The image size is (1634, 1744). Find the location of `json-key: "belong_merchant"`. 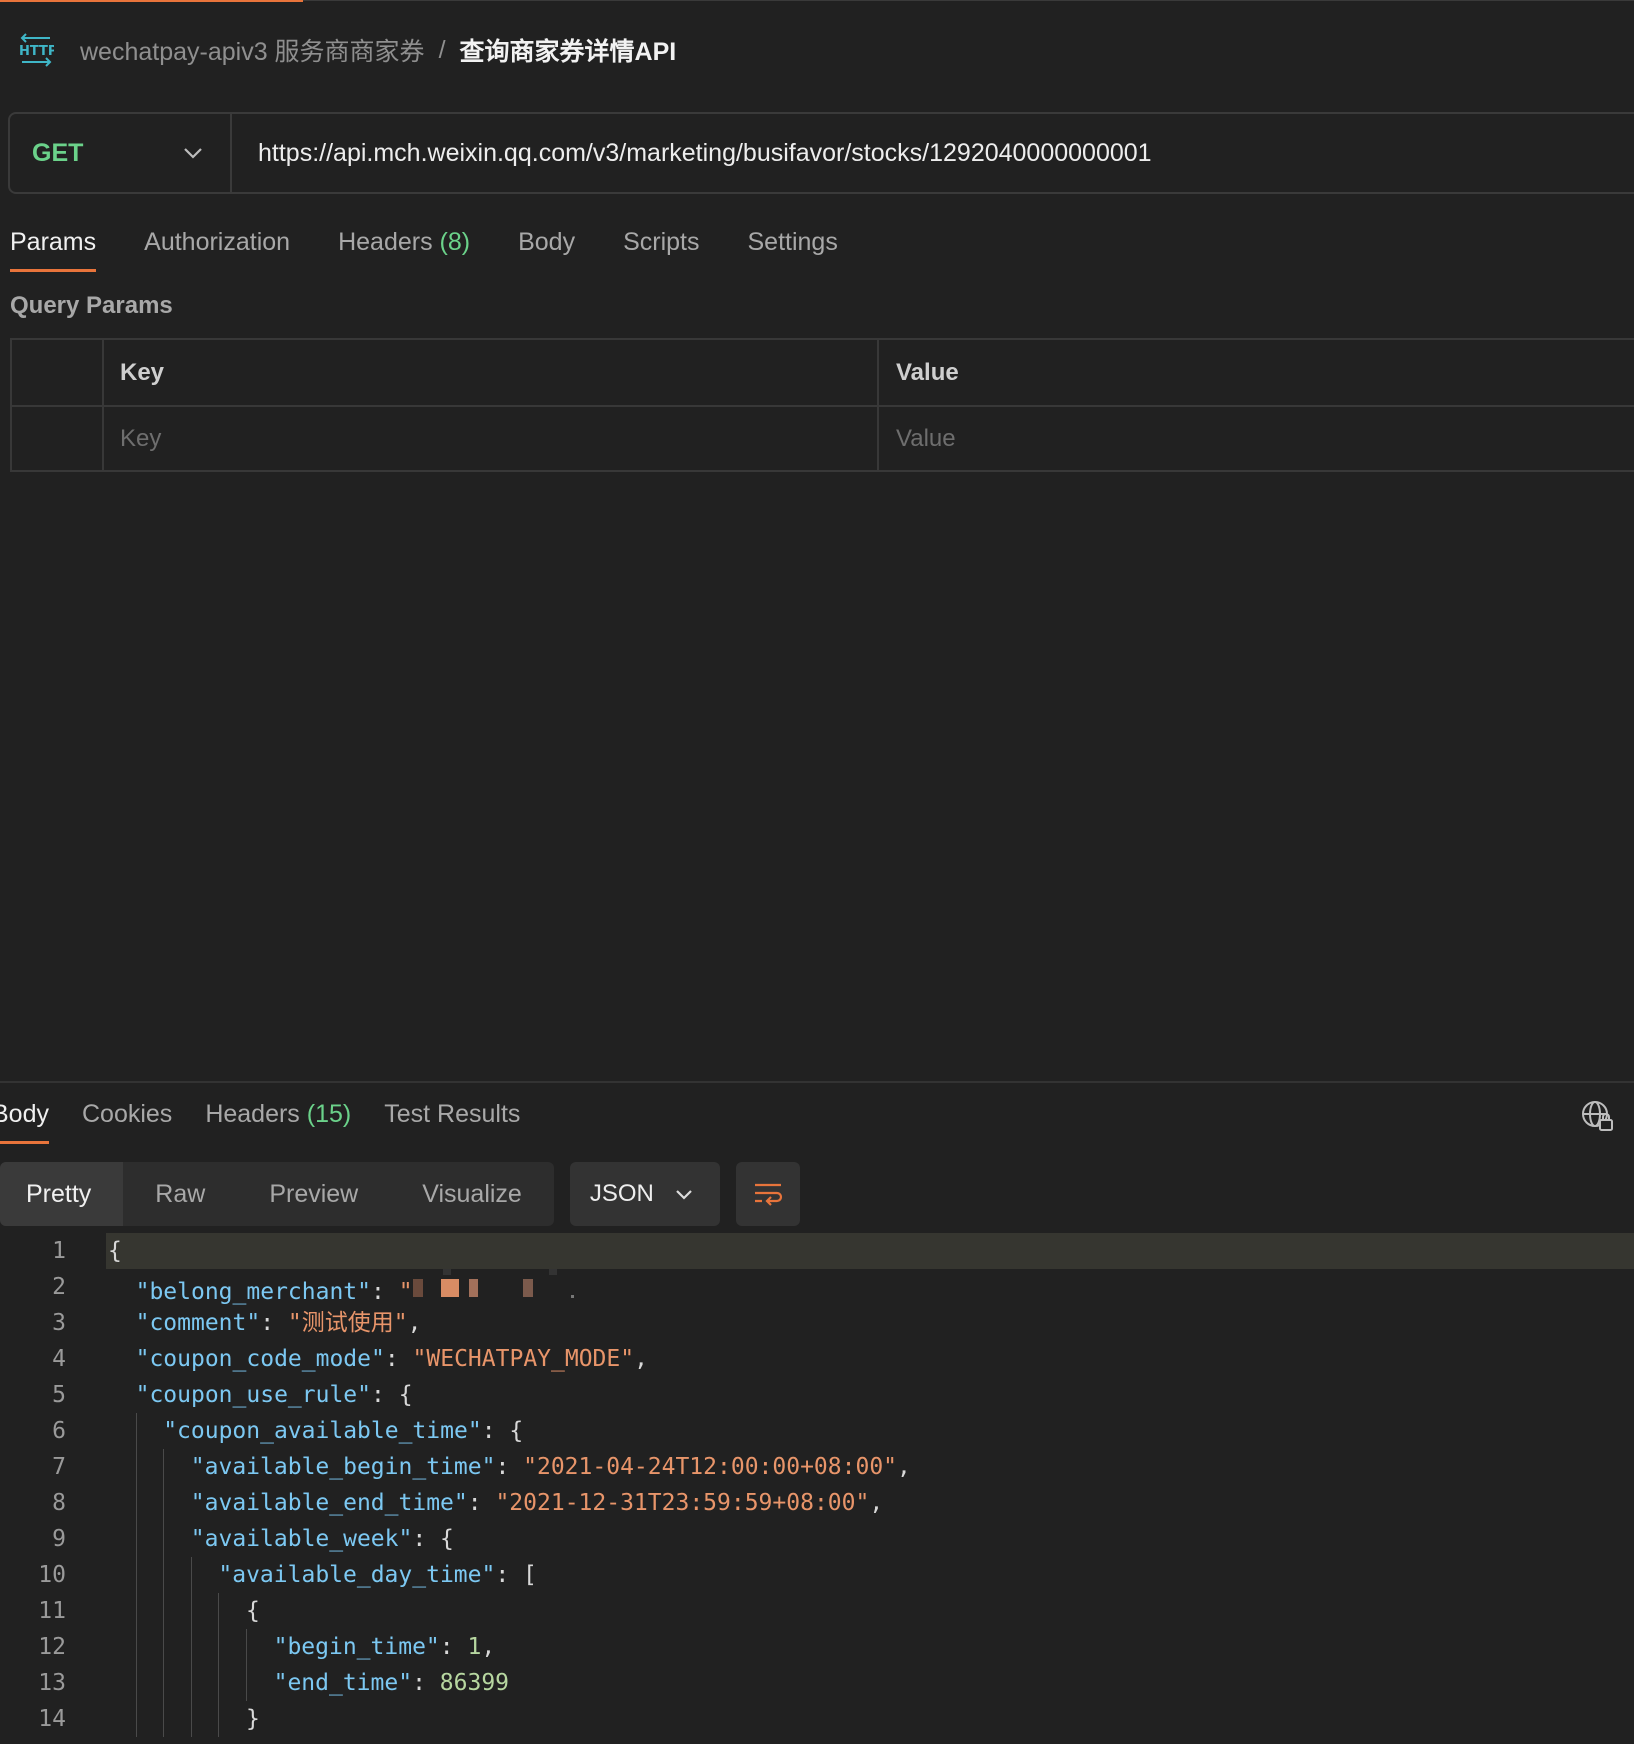

json-key: "belong_merchant" is located at coordinates (253, 1292).